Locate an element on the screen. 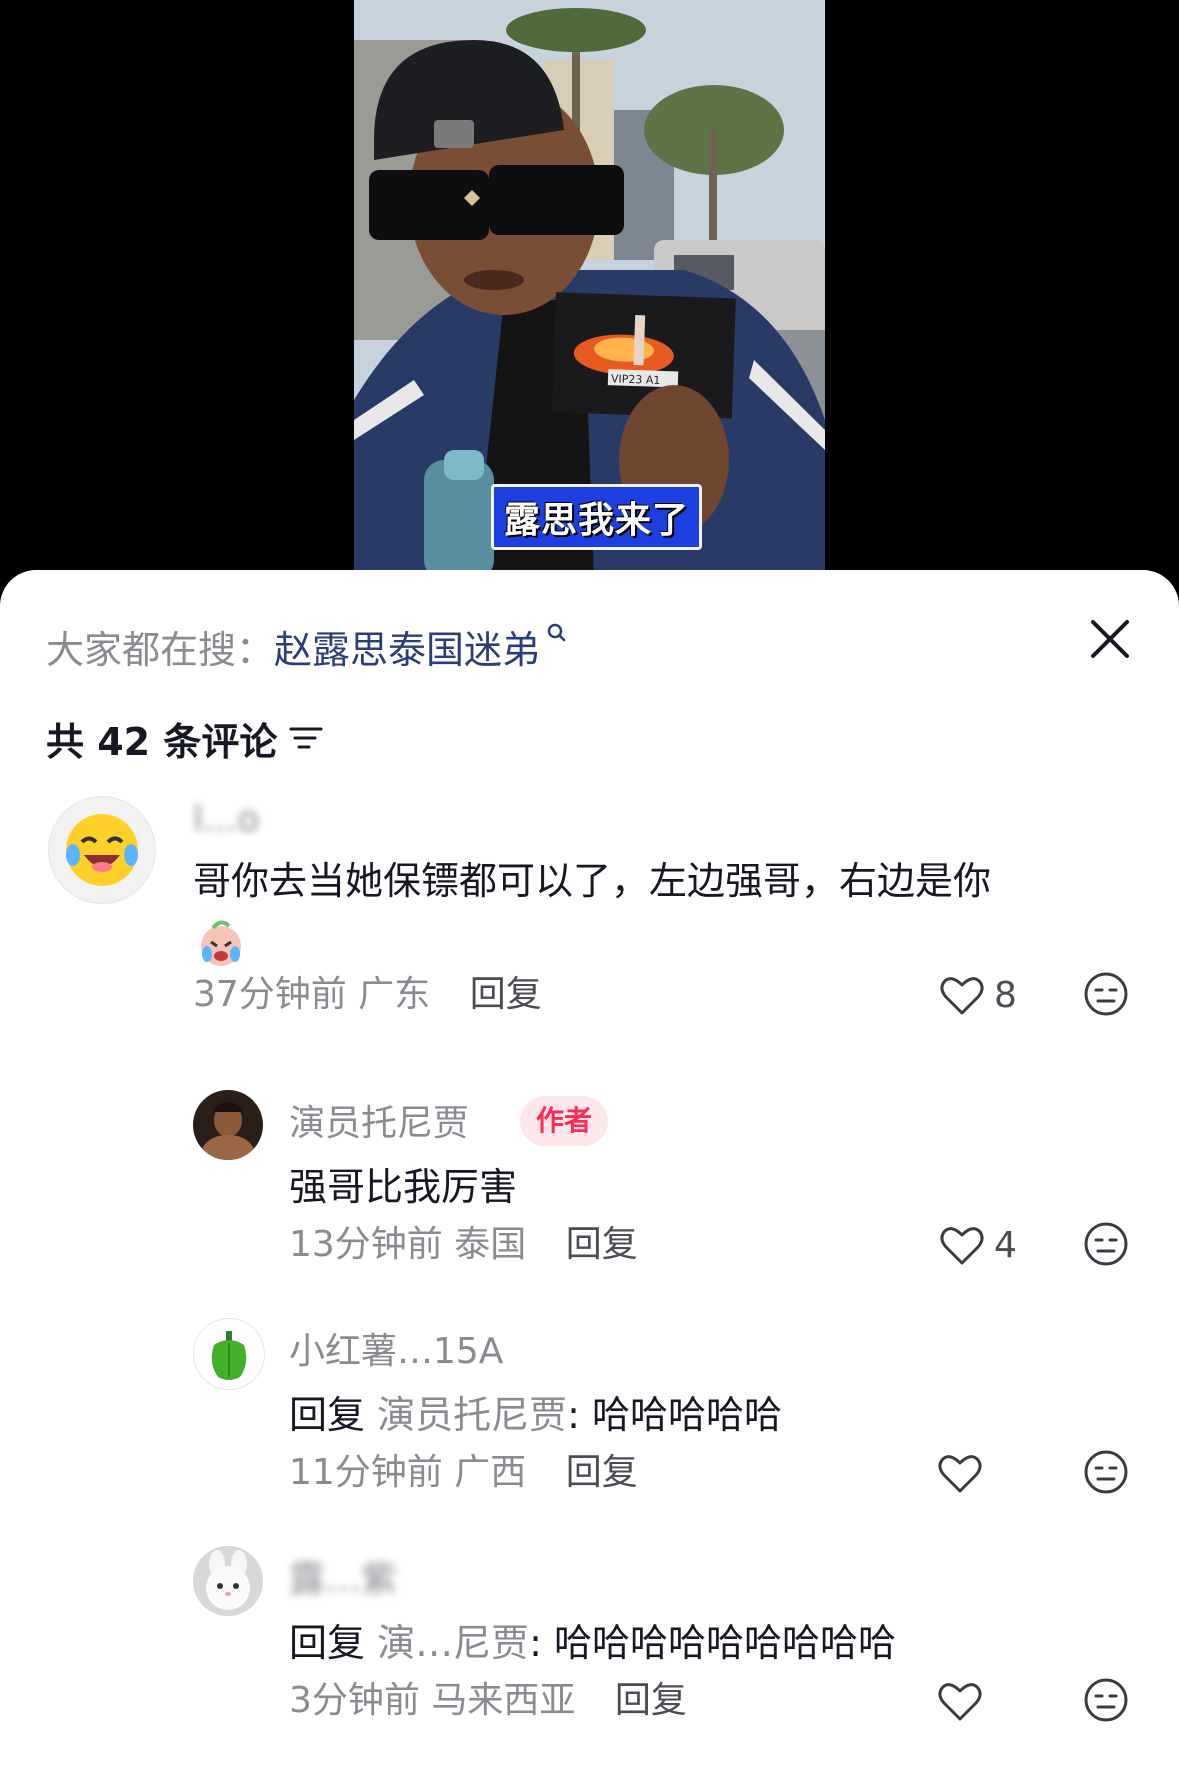 This screenshot has width=1179, height=1791. reply-text: 回复 演…尼贾: 哈哈哈哈哈哈哈哈哈 is located at coordinates (592, 1643).